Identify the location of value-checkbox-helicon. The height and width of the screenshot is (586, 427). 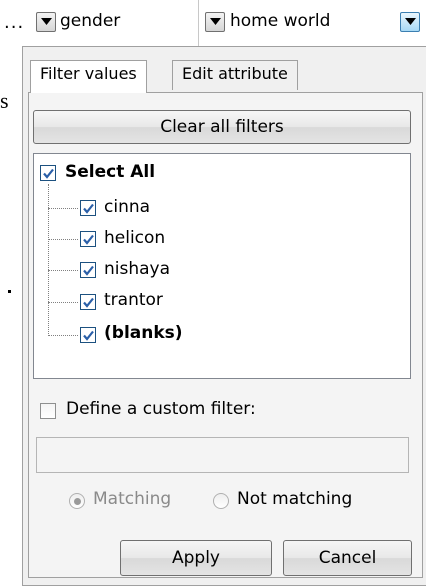
(88, 239).